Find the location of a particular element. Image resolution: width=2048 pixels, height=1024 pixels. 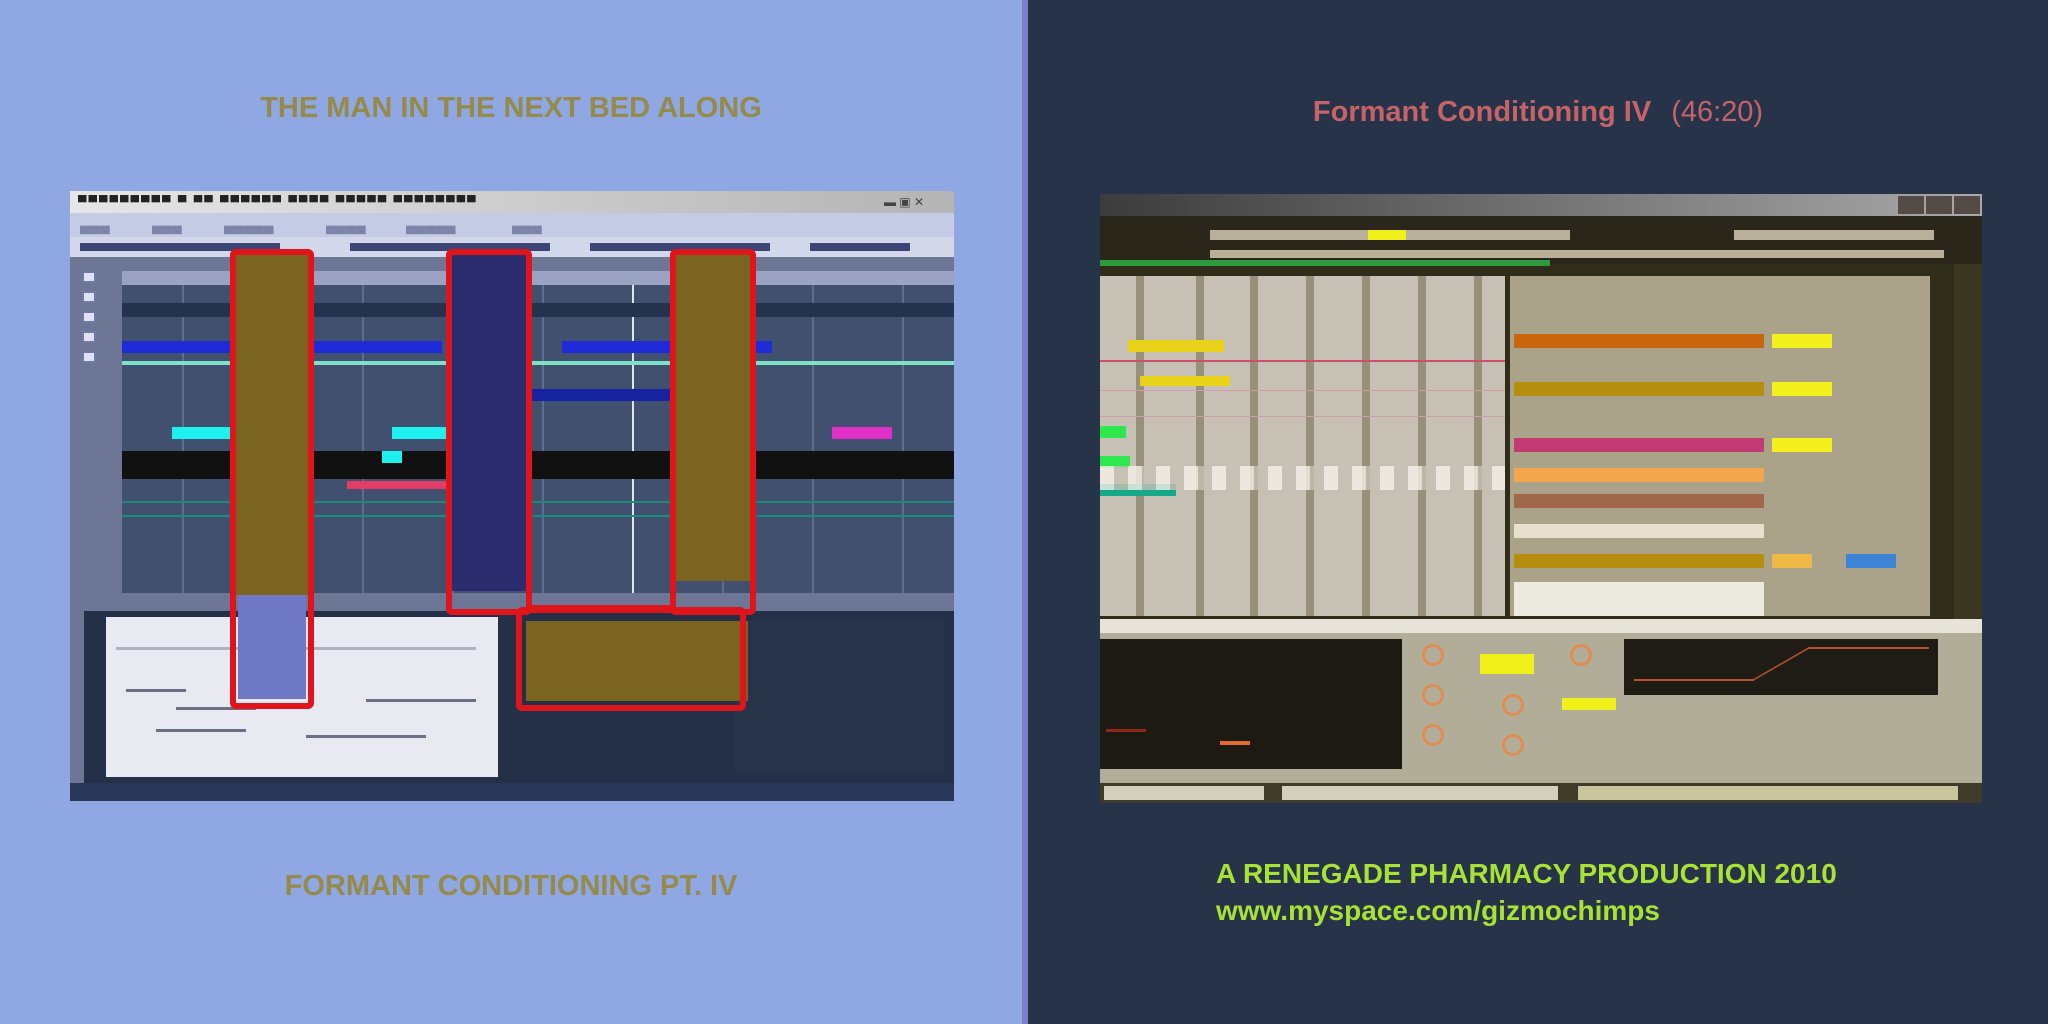

menu-item-3: ▄▄▄▄▄ is located at coordinates (249, 225).